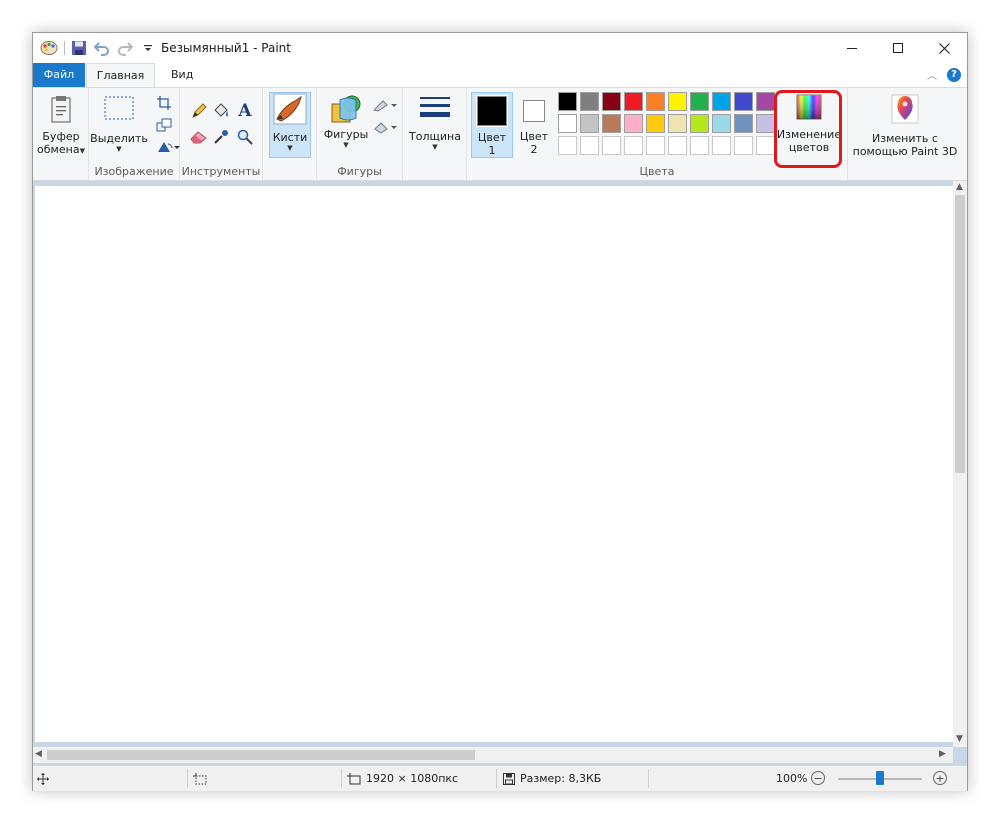 Image resolution: width=999 pixels, height=823 pixels. I want to click on crop-icon, so click(164, 103).